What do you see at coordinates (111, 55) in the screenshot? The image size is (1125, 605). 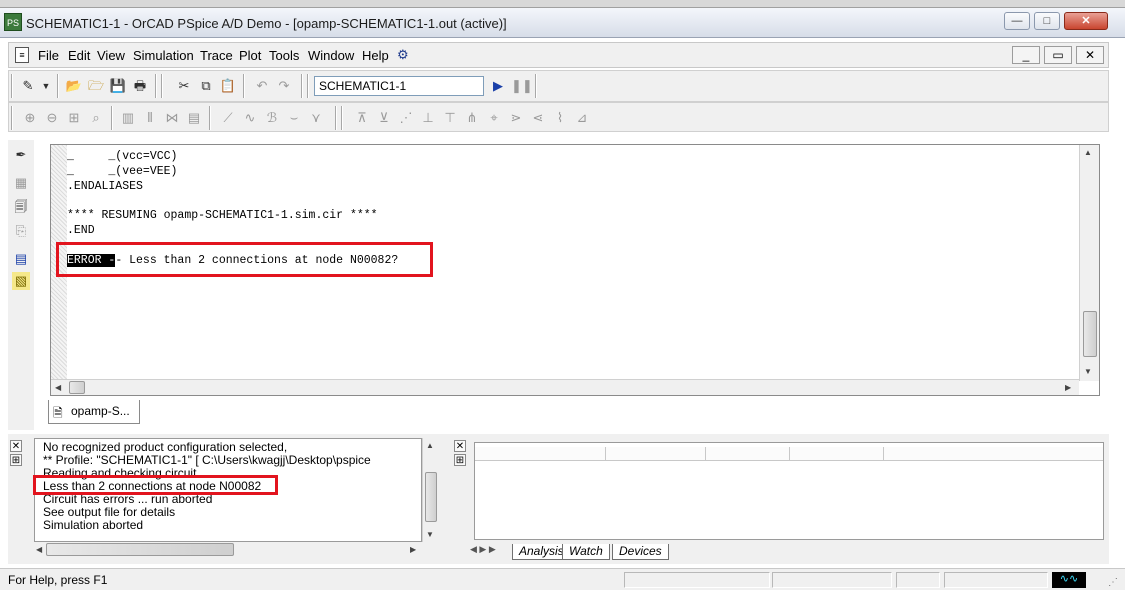 I see `menu-view: View` at bounding box center [111, 55].